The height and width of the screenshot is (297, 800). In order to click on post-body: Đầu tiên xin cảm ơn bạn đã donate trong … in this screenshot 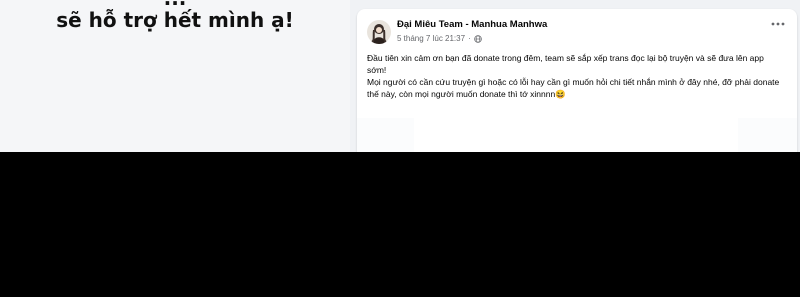, I will do `click(575, 76)`.